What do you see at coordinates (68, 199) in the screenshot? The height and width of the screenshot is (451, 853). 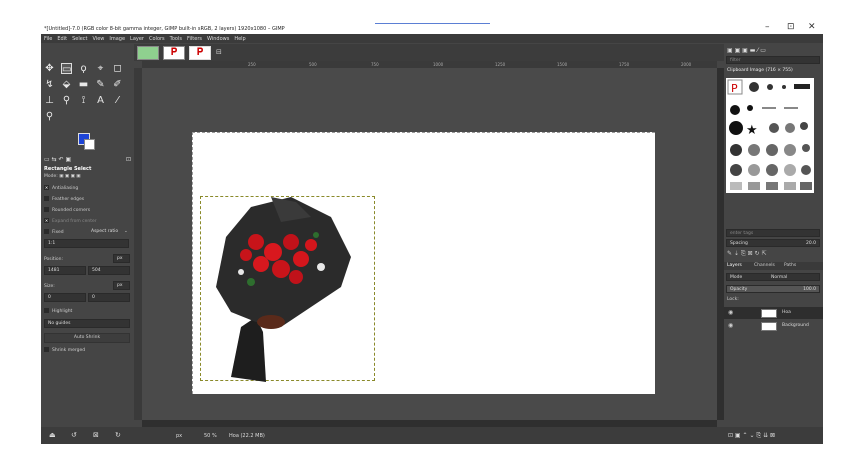 I see `feather-label: Feather edges` at bounding box center [68, 199].